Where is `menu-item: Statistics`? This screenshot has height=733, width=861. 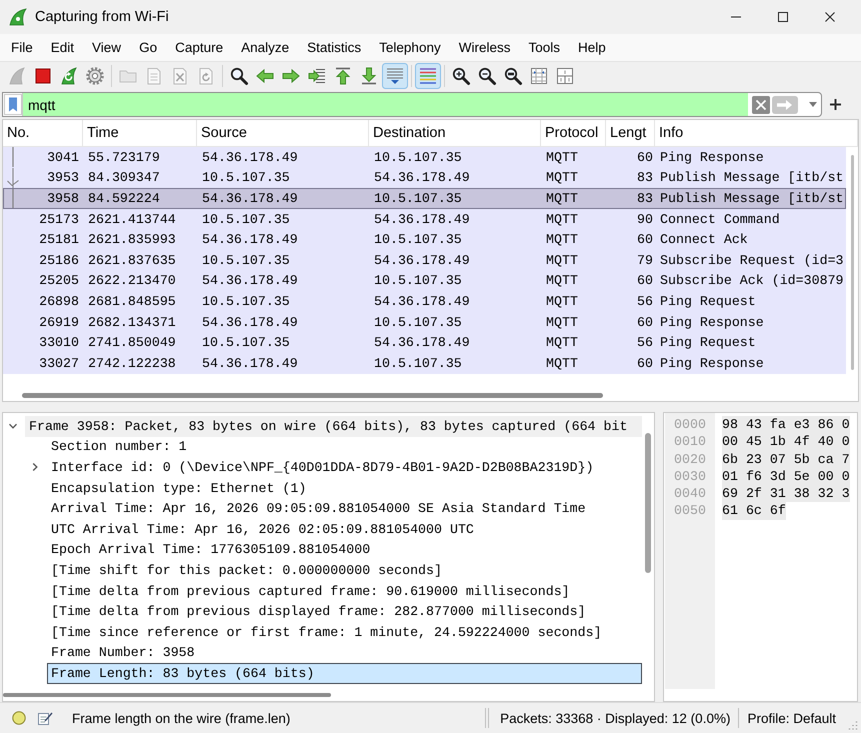 menu-item: Statistics is located at coordinates (334, 47).